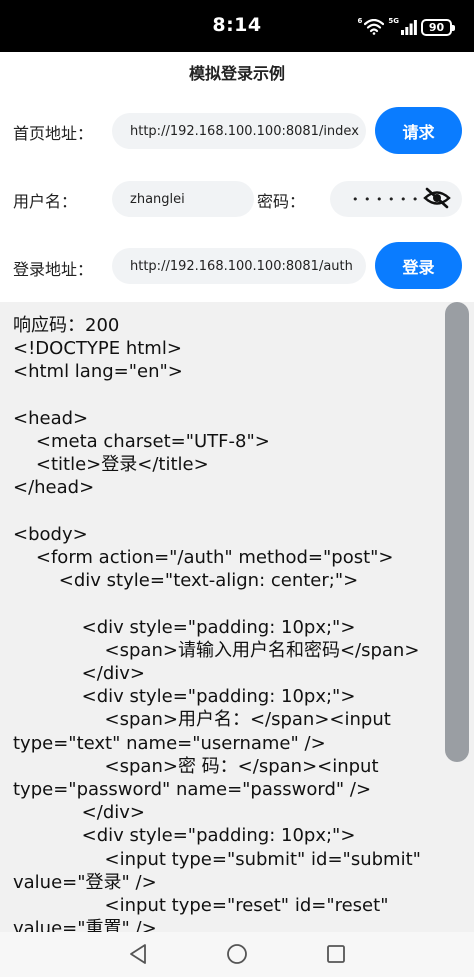 This screenshot has width=474, height=977. What do you see at coordinates (409, 27) in the screenshot?
I see `signal-icon` at bounding box center [409, 27].